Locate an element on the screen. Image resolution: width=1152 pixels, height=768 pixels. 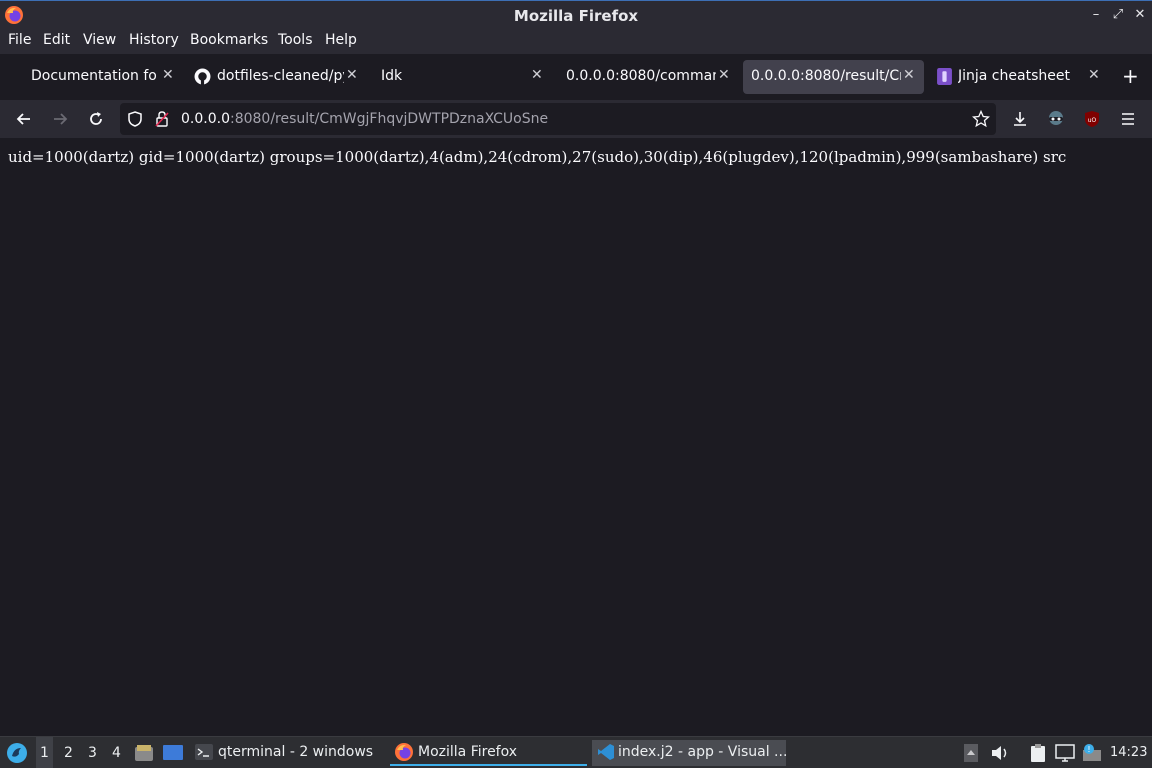
url-host: 0.0.0.0 is located at coordinates (205, 119).